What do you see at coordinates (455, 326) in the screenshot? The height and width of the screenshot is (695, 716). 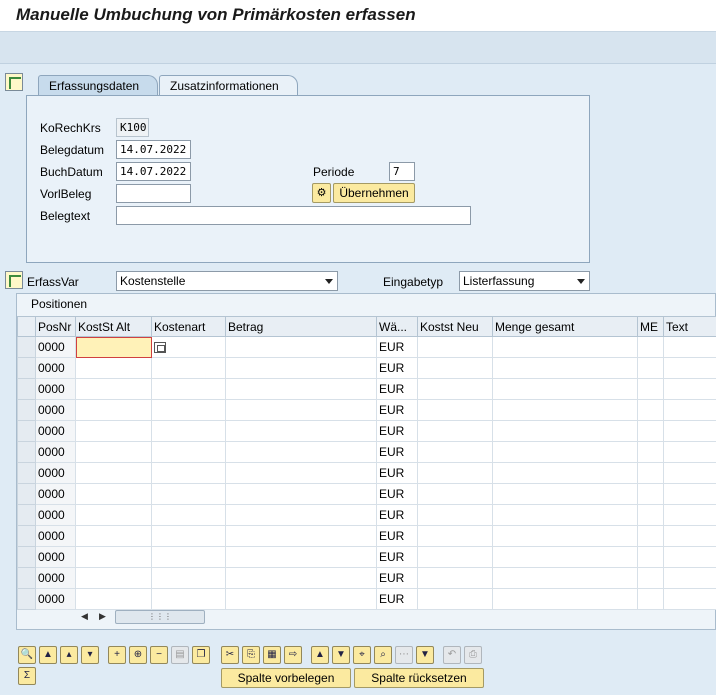 I see `column-header: Kostst Neu` at bounding box center [455, 326].